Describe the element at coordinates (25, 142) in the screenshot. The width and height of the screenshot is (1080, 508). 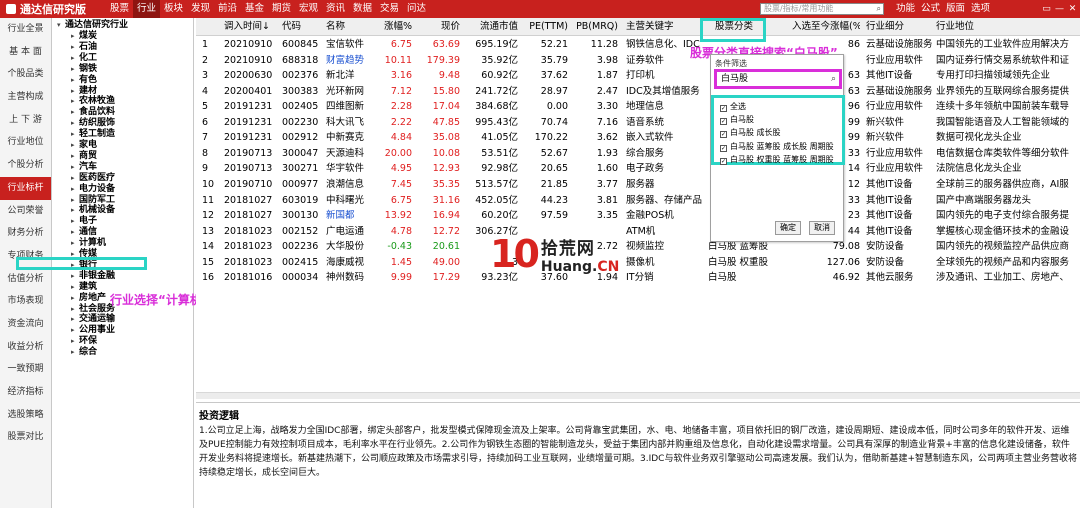
I see `left-nav-item: 行业地位` at that location.